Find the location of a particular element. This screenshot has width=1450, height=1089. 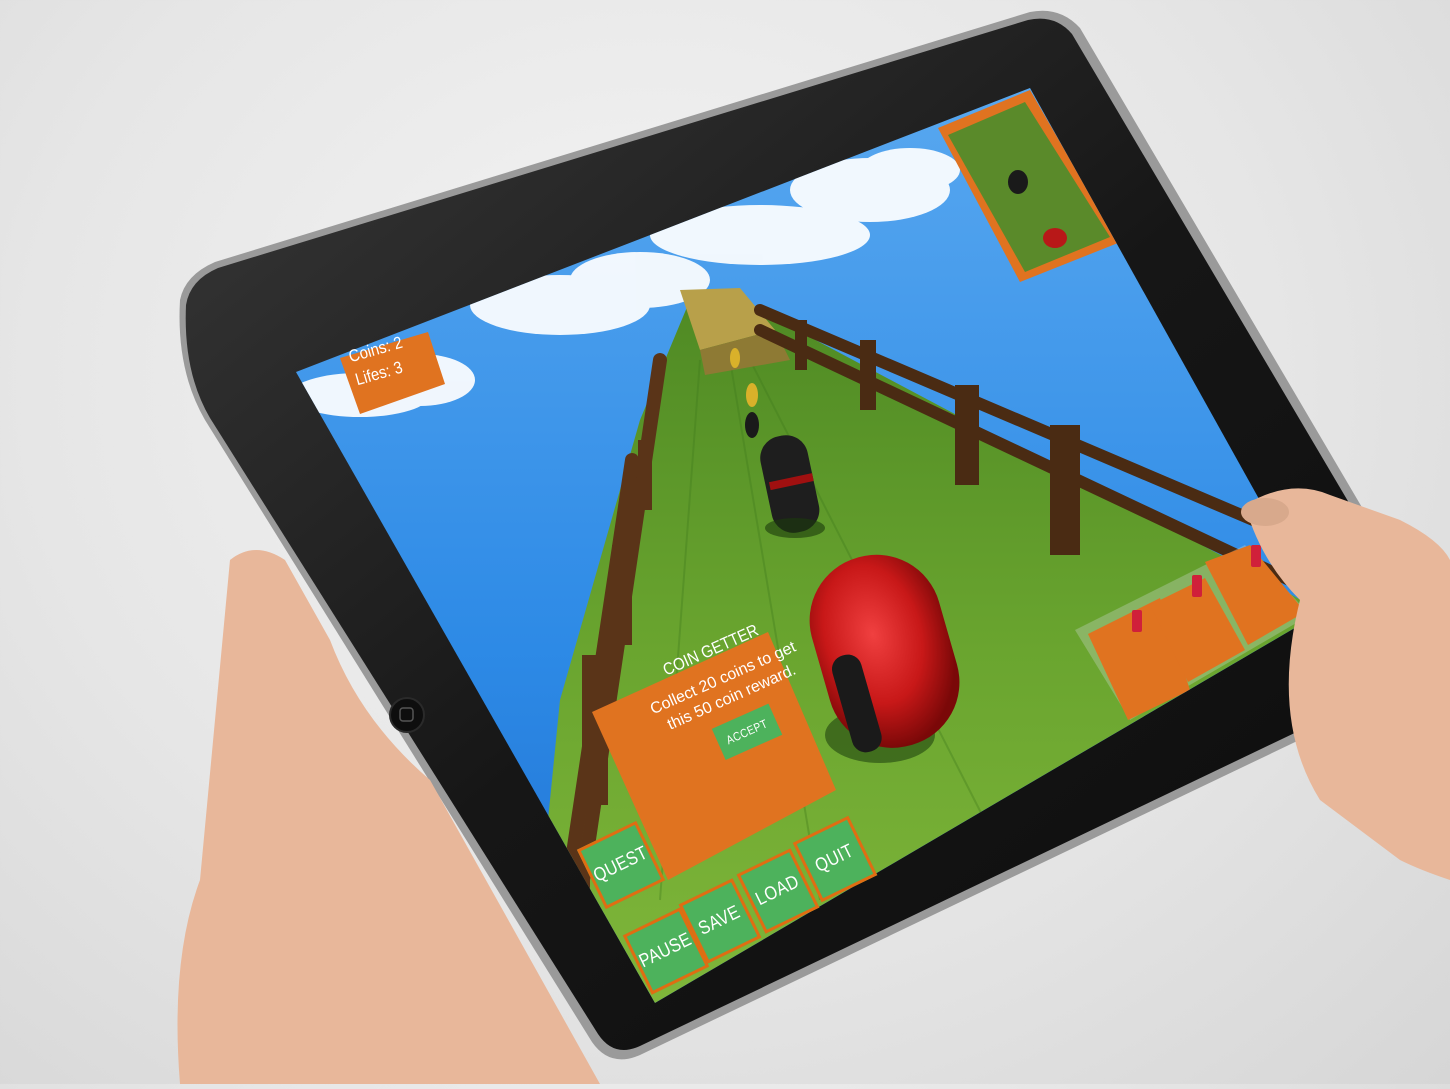

obstacle-cylinder is located at coordinates (790, 485).